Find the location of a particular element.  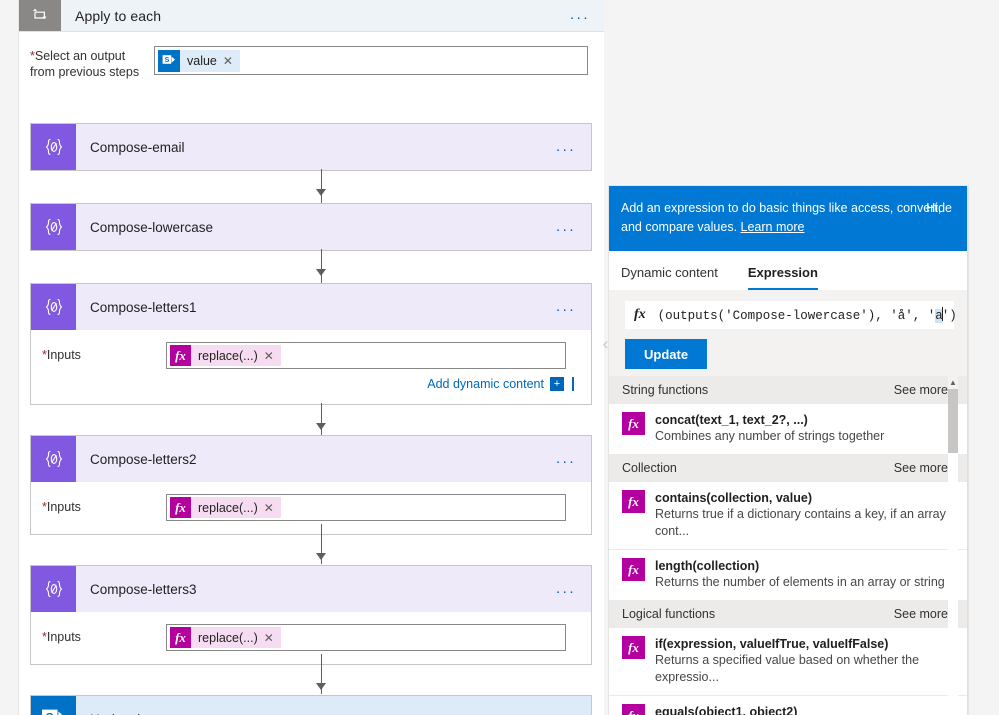

function-group-label: String functions is located at coordinates (665, 390).